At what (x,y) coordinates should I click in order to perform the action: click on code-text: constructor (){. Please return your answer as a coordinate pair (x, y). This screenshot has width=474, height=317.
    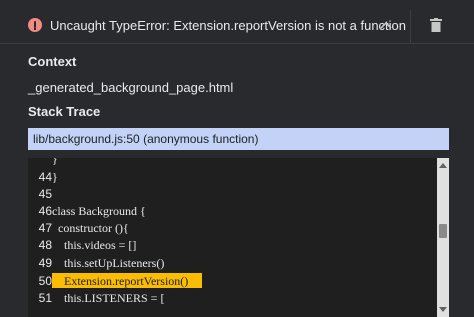
    Looking at the image, I should click on (90, 228).